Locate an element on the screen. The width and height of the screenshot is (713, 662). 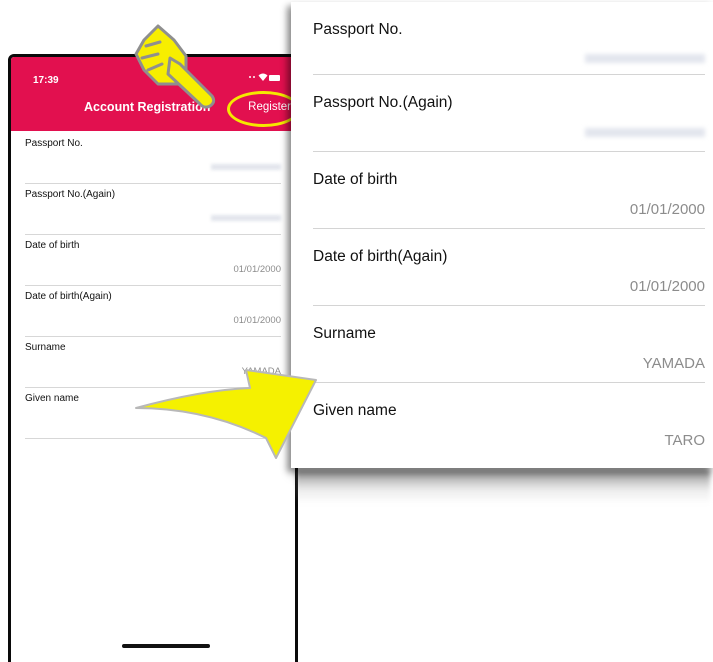
field-date-of-birth: Date of birth 01/01/2000 is located at coordinates (153, 260).